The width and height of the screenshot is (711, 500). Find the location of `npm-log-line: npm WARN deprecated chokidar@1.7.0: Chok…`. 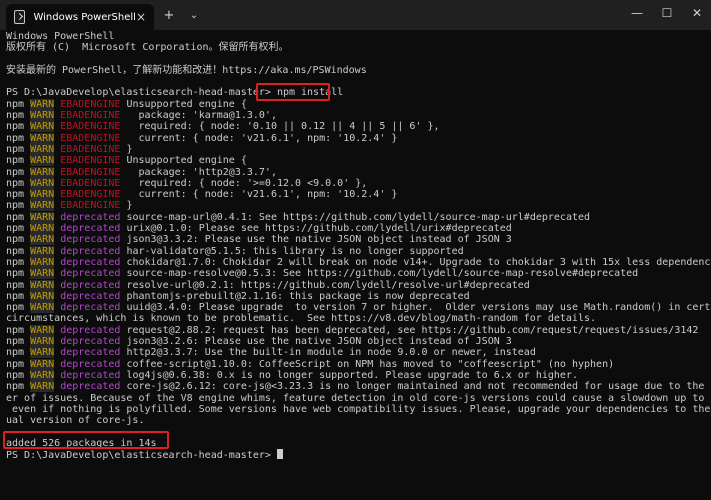

npm-log-line: npm WARN deprecated chokidar@1.7.0: Chok… is located at coordinates (358, 262).